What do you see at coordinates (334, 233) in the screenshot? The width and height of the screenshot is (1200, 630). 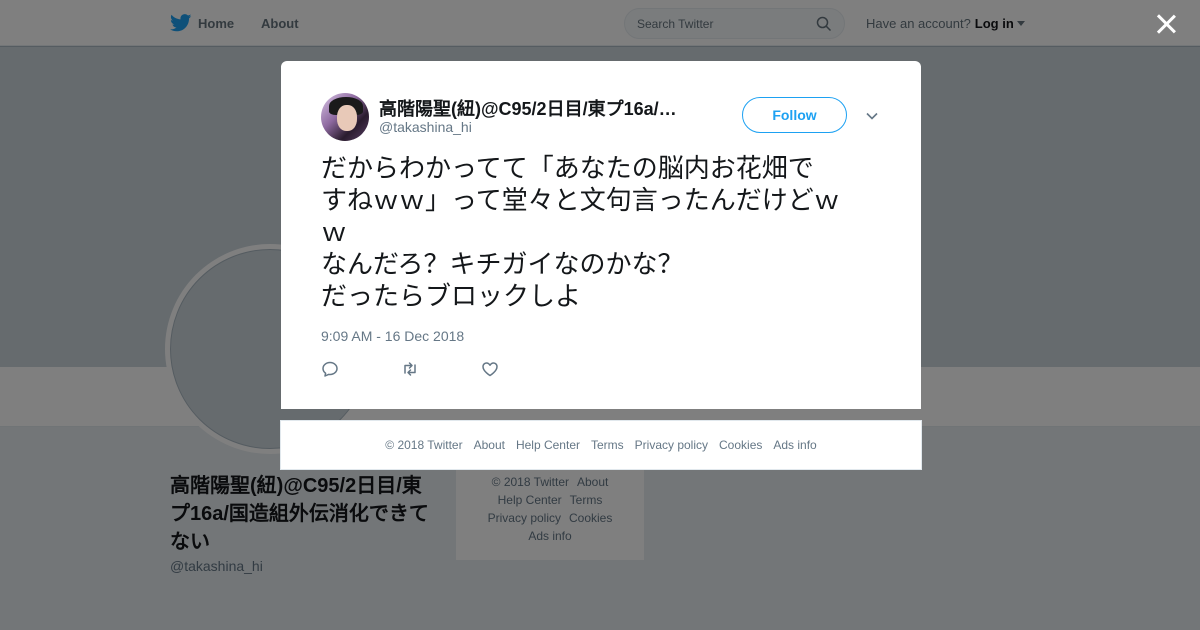 I see `tweet-text-line: ｗ` at bounding box center [334, 233].